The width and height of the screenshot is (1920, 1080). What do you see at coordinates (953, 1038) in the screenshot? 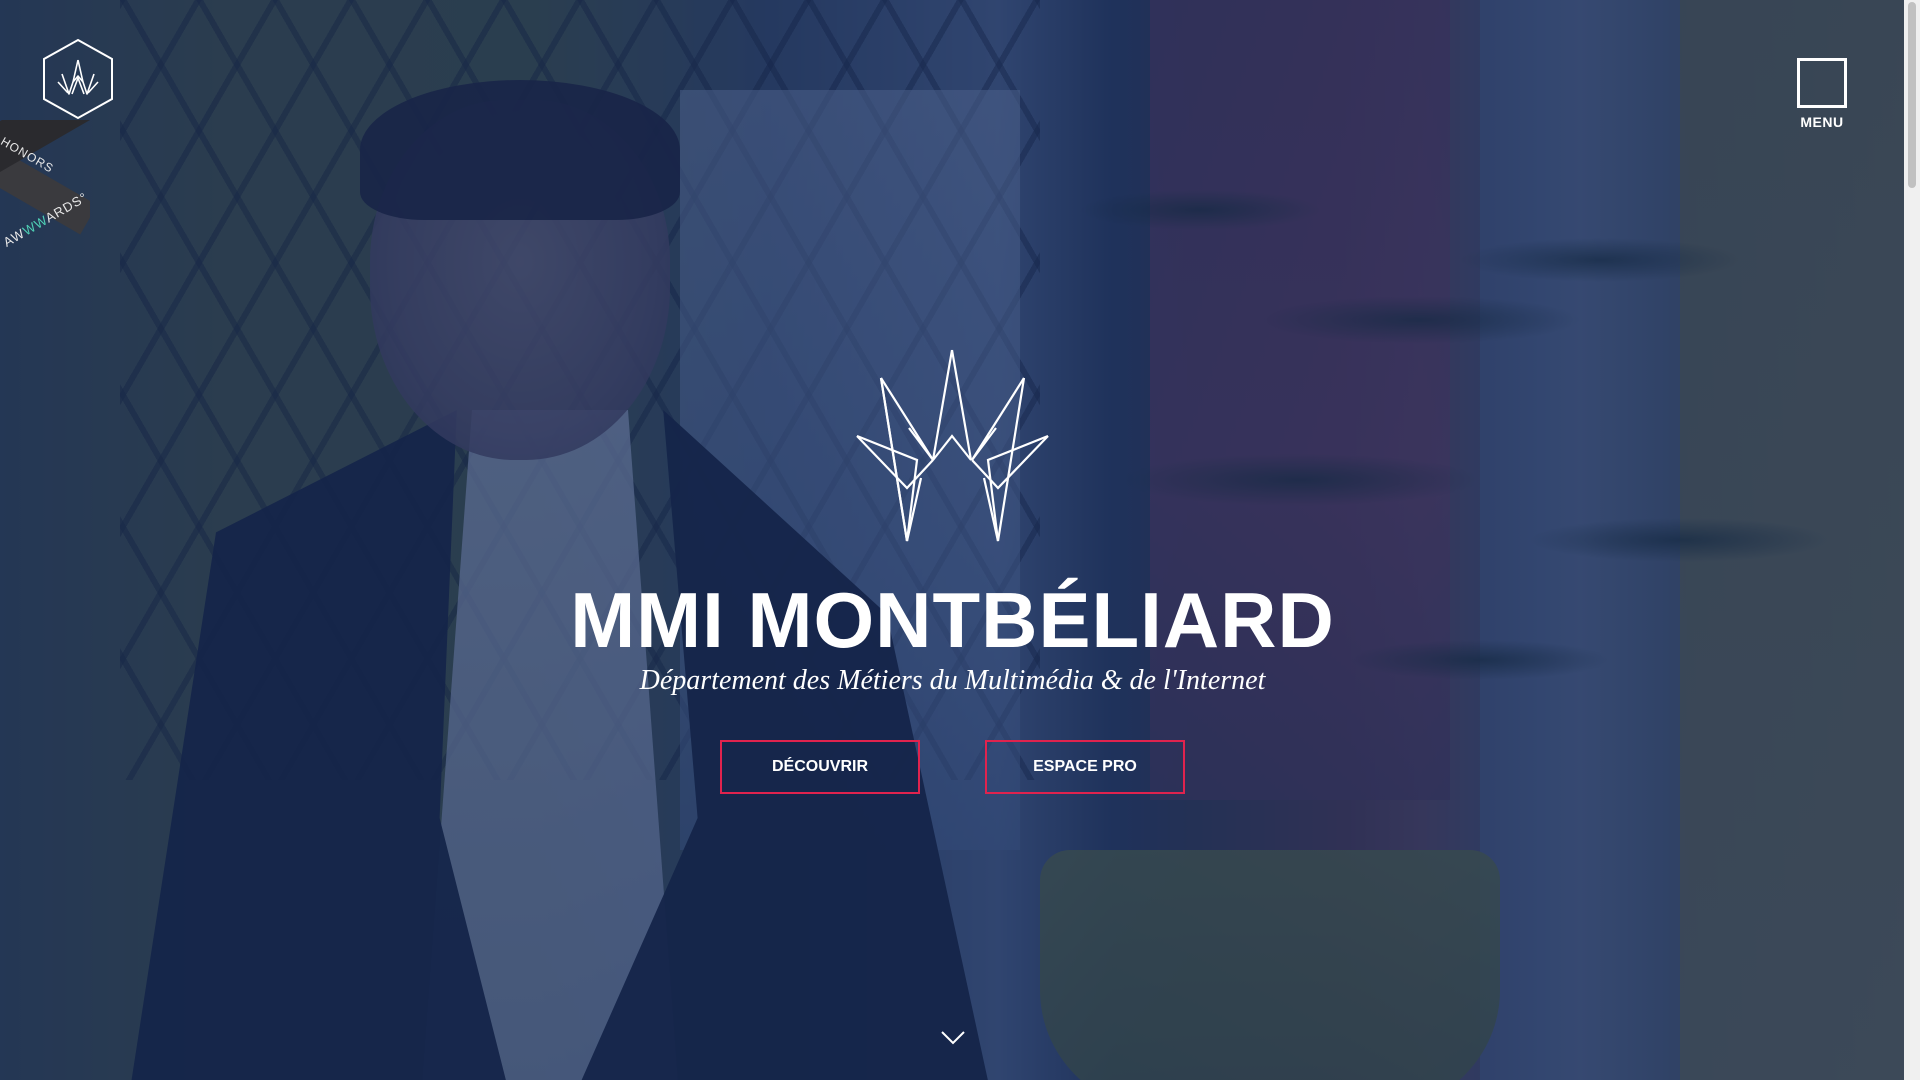
I see `chevron-down-icon` at bounding box center [953, 1038].